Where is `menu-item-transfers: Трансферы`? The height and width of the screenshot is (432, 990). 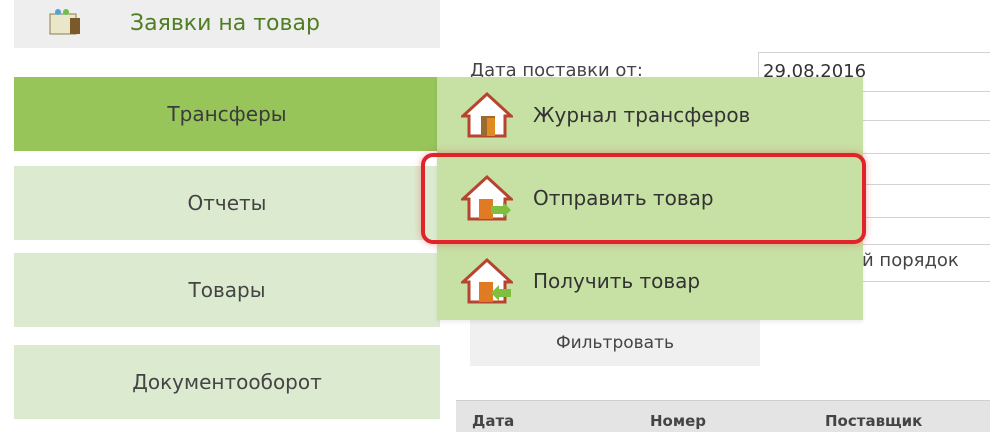 menu-item-transfers: Трансферы is located at coordinates (227, 114).